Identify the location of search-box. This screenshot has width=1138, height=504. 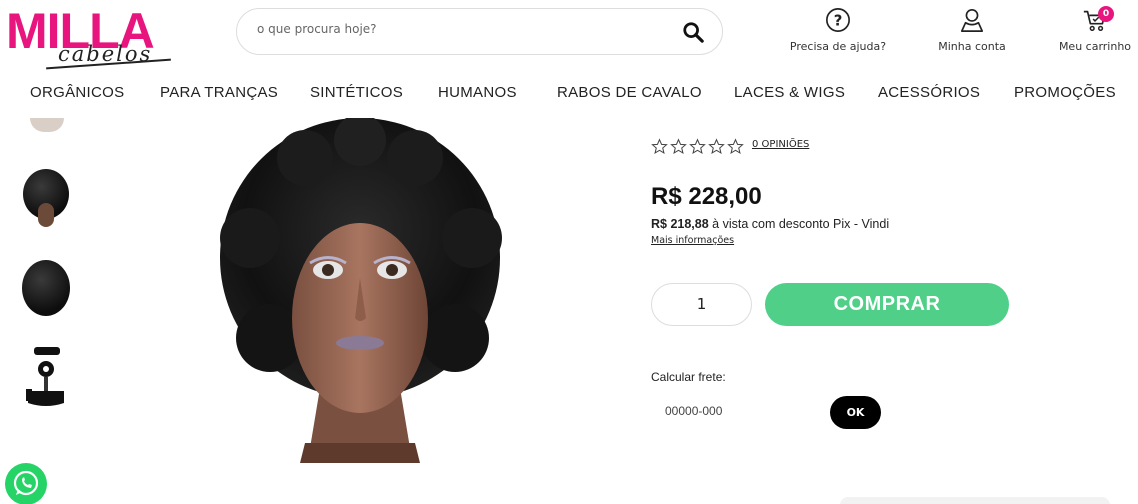
(479, 31).